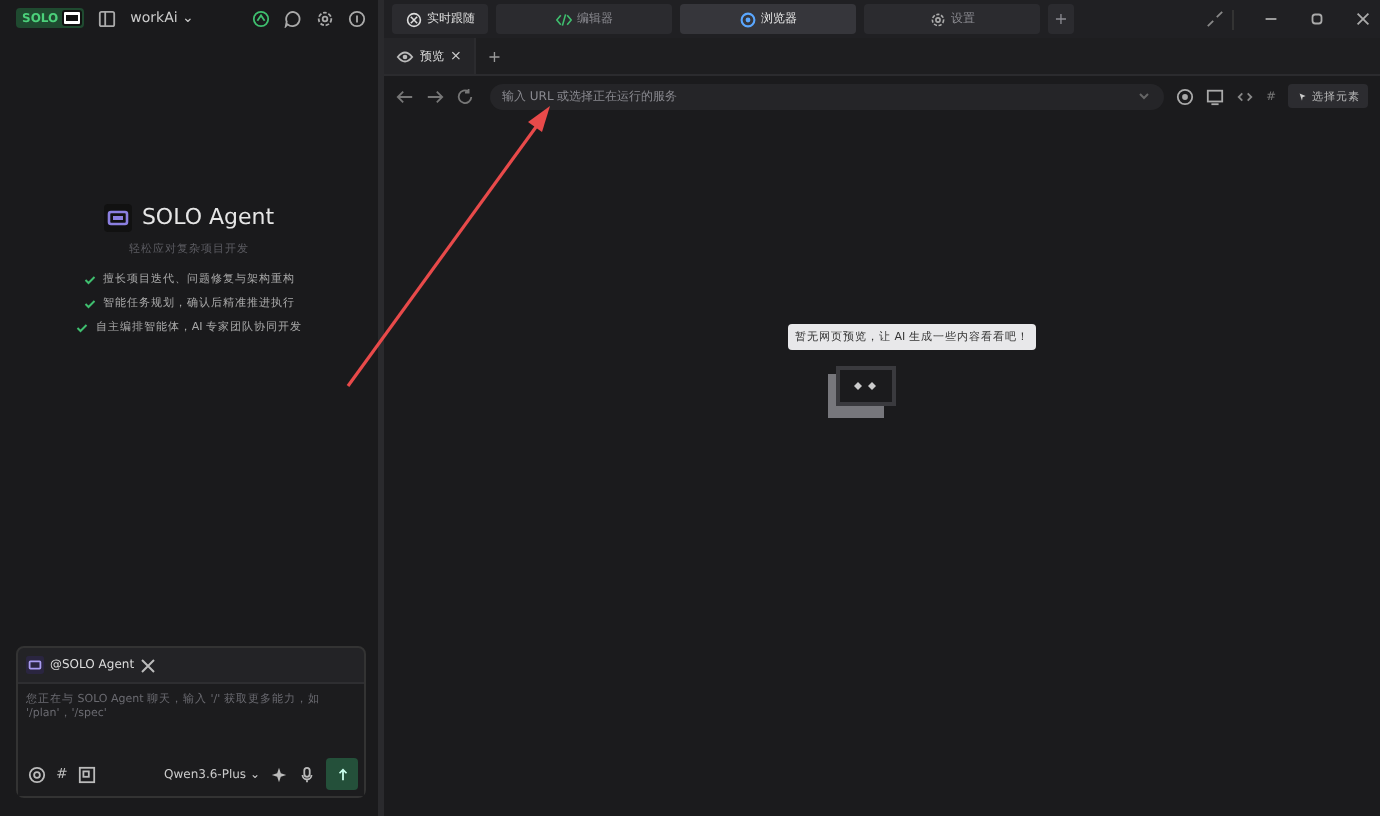 The image size is (1380, 816). I want to click on restore-icon, so click(1317, 19).